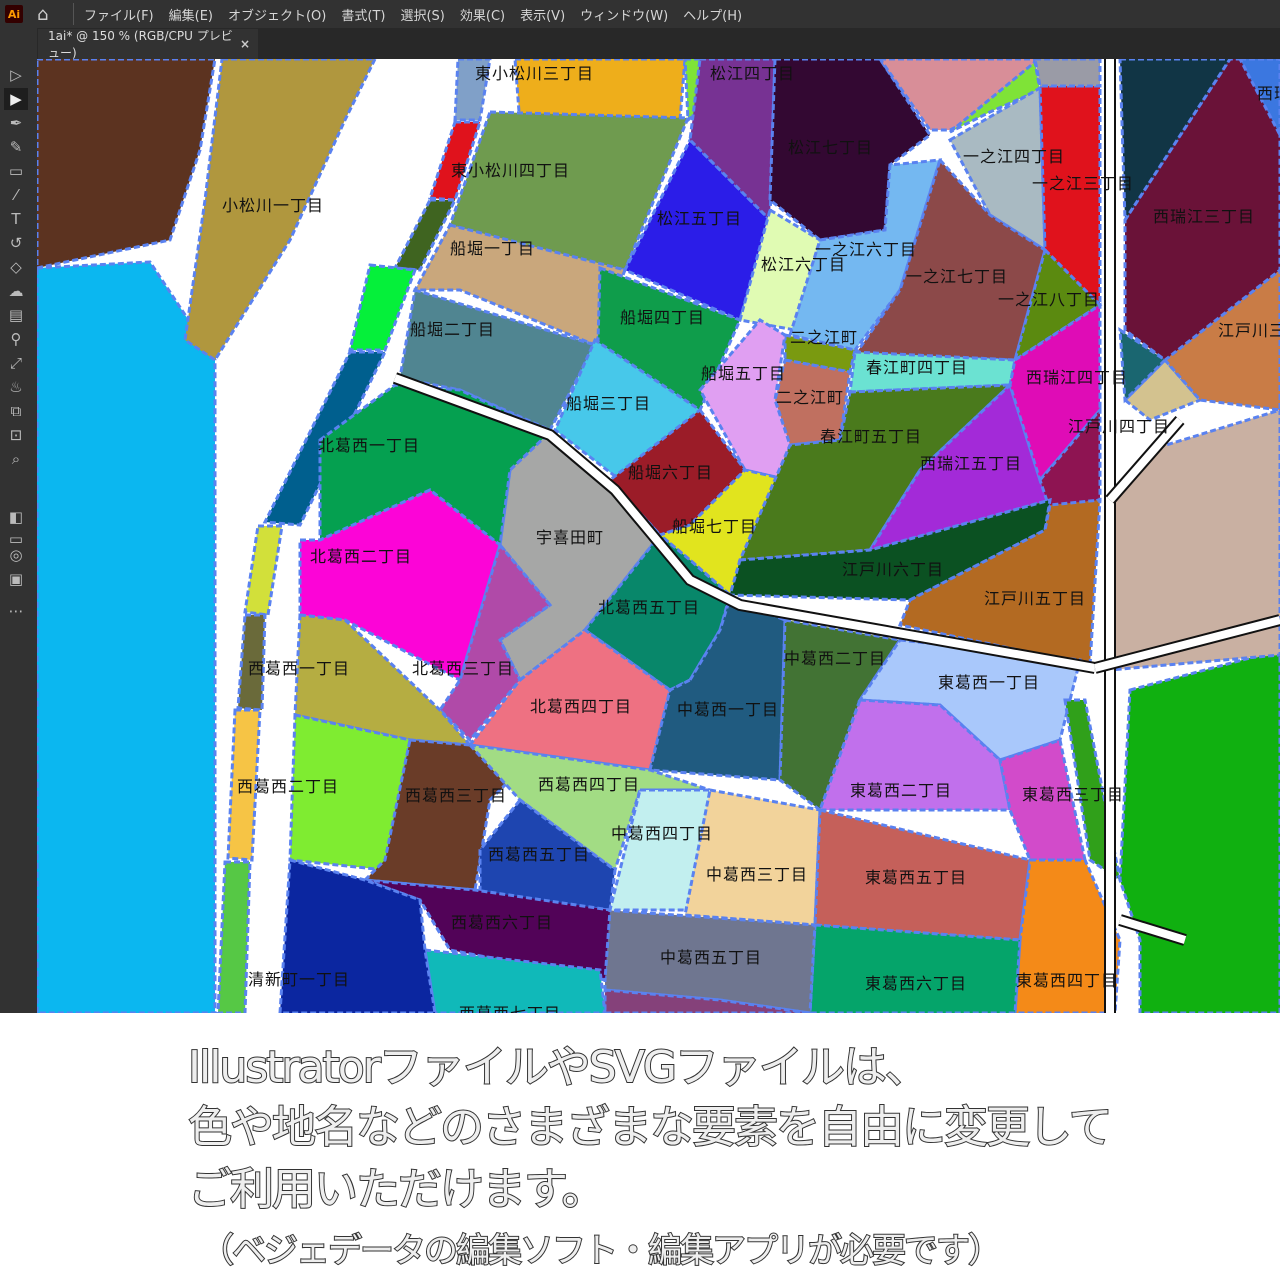 Image resolution: width=1280 pixels, height=1280 pixels. I want to click on district-label: 東葛西四丁目, so click(1067, 980).